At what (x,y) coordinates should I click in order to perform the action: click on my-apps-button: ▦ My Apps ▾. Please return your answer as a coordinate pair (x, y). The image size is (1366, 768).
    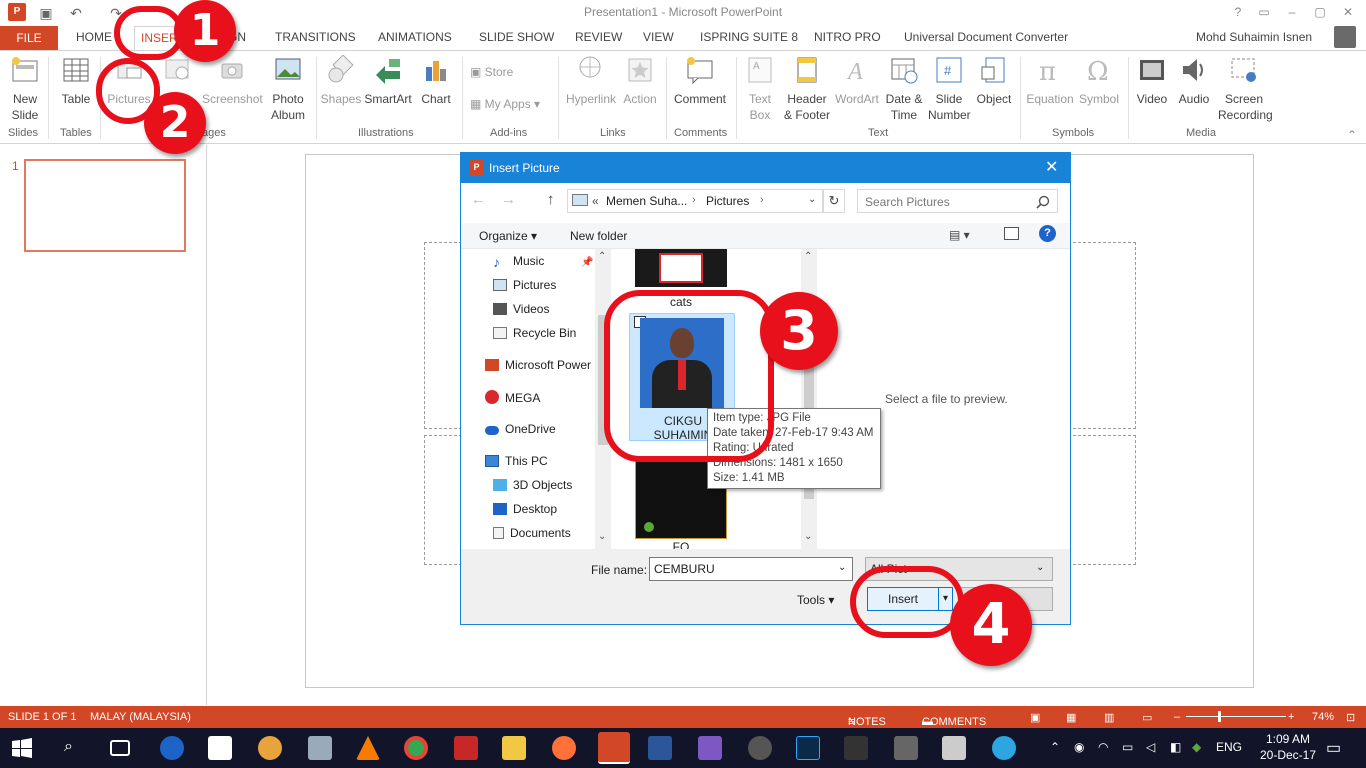
    Looking at the image, I should click on (505, 104).